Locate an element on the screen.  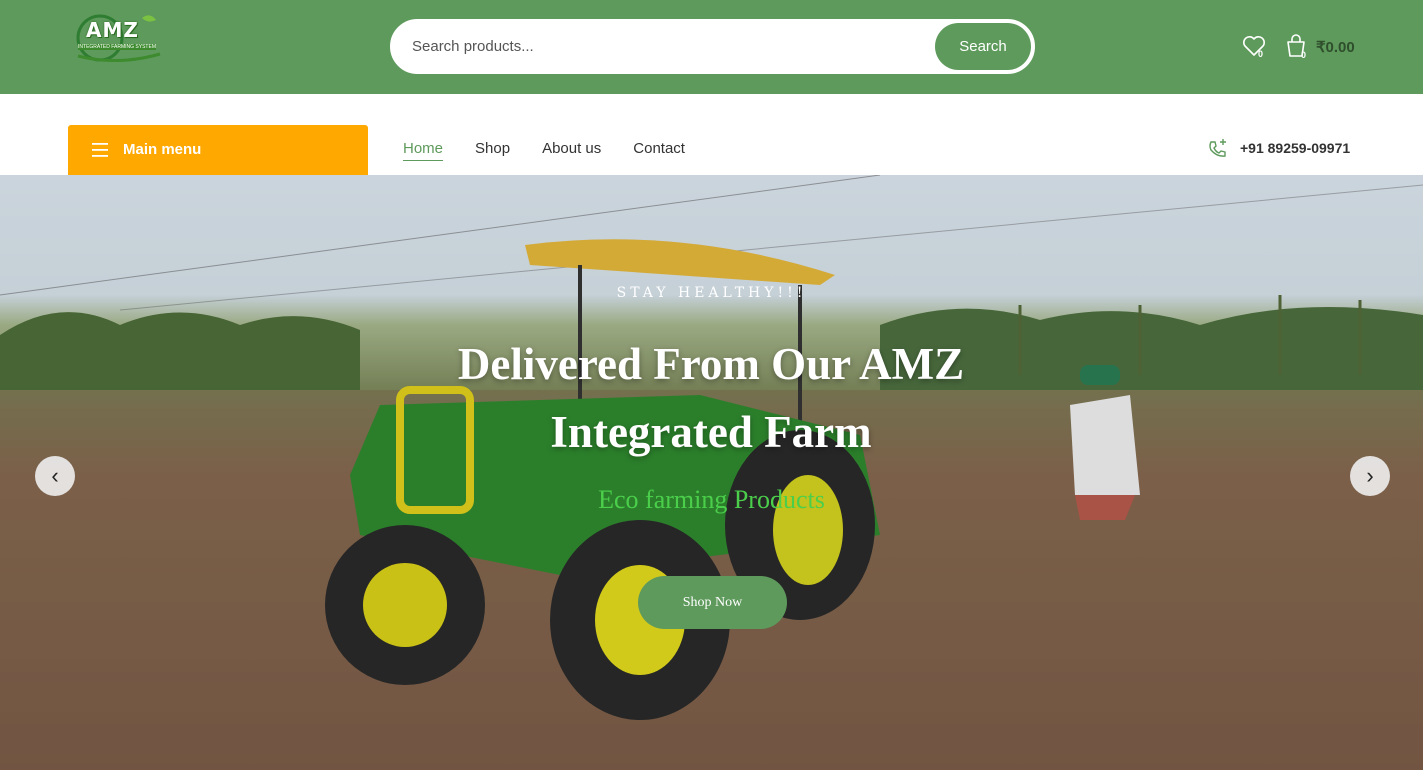
nav-link-contact: Contact is located at coordinates (659, 150).